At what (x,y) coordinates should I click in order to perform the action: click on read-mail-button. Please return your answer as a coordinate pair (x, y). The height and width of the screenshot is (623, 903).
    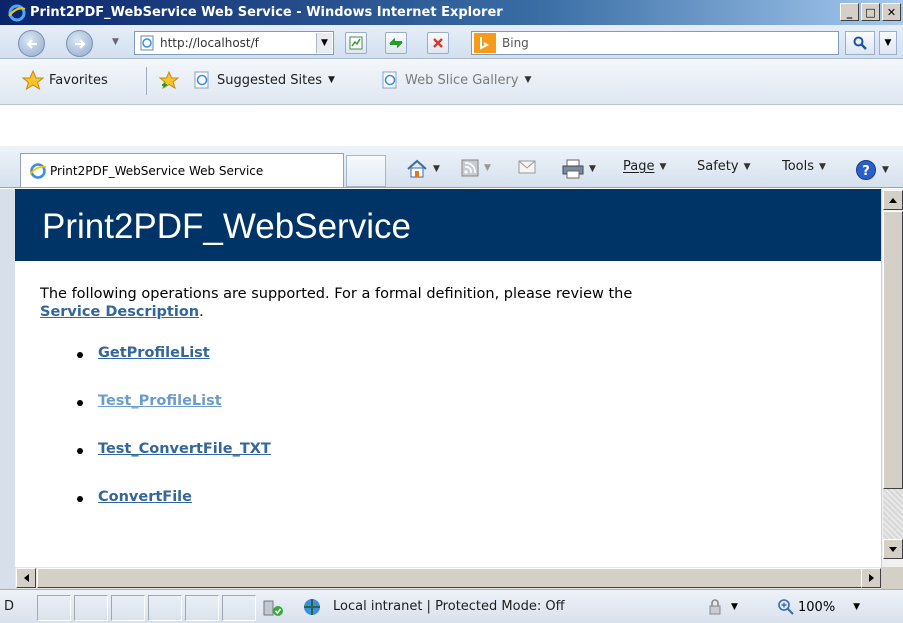
    Looking at the image, I should click on (527, 167).